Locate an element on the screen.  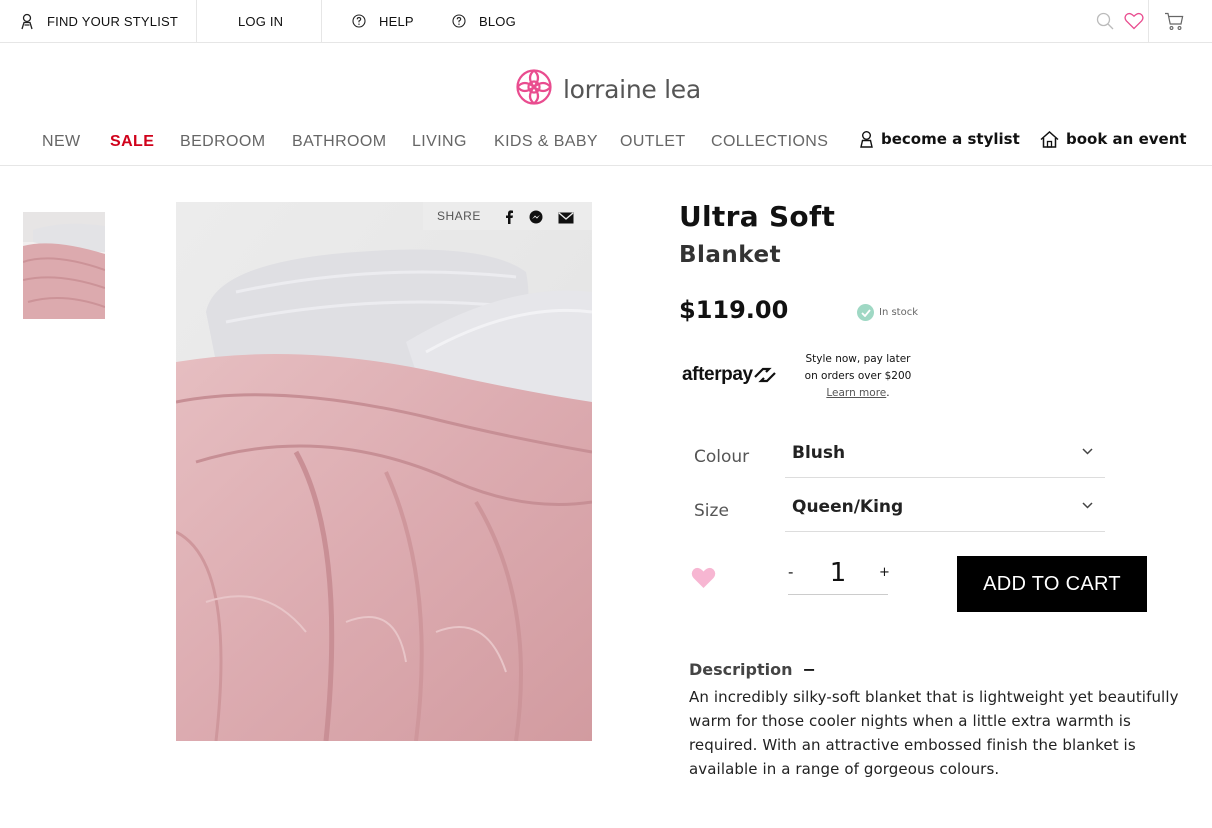
afterpay-line-2: on orders over $200 is located at coordinates (858, 376).